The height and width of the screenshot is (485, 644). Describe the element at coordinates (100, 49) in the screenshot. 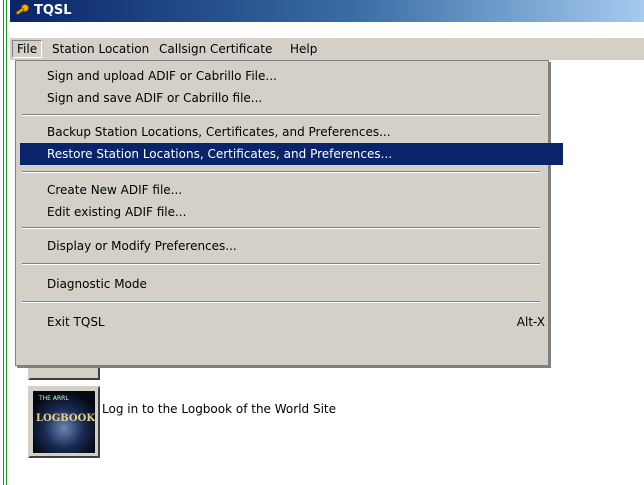

I see `menu-station-location: Station Location` at that location.